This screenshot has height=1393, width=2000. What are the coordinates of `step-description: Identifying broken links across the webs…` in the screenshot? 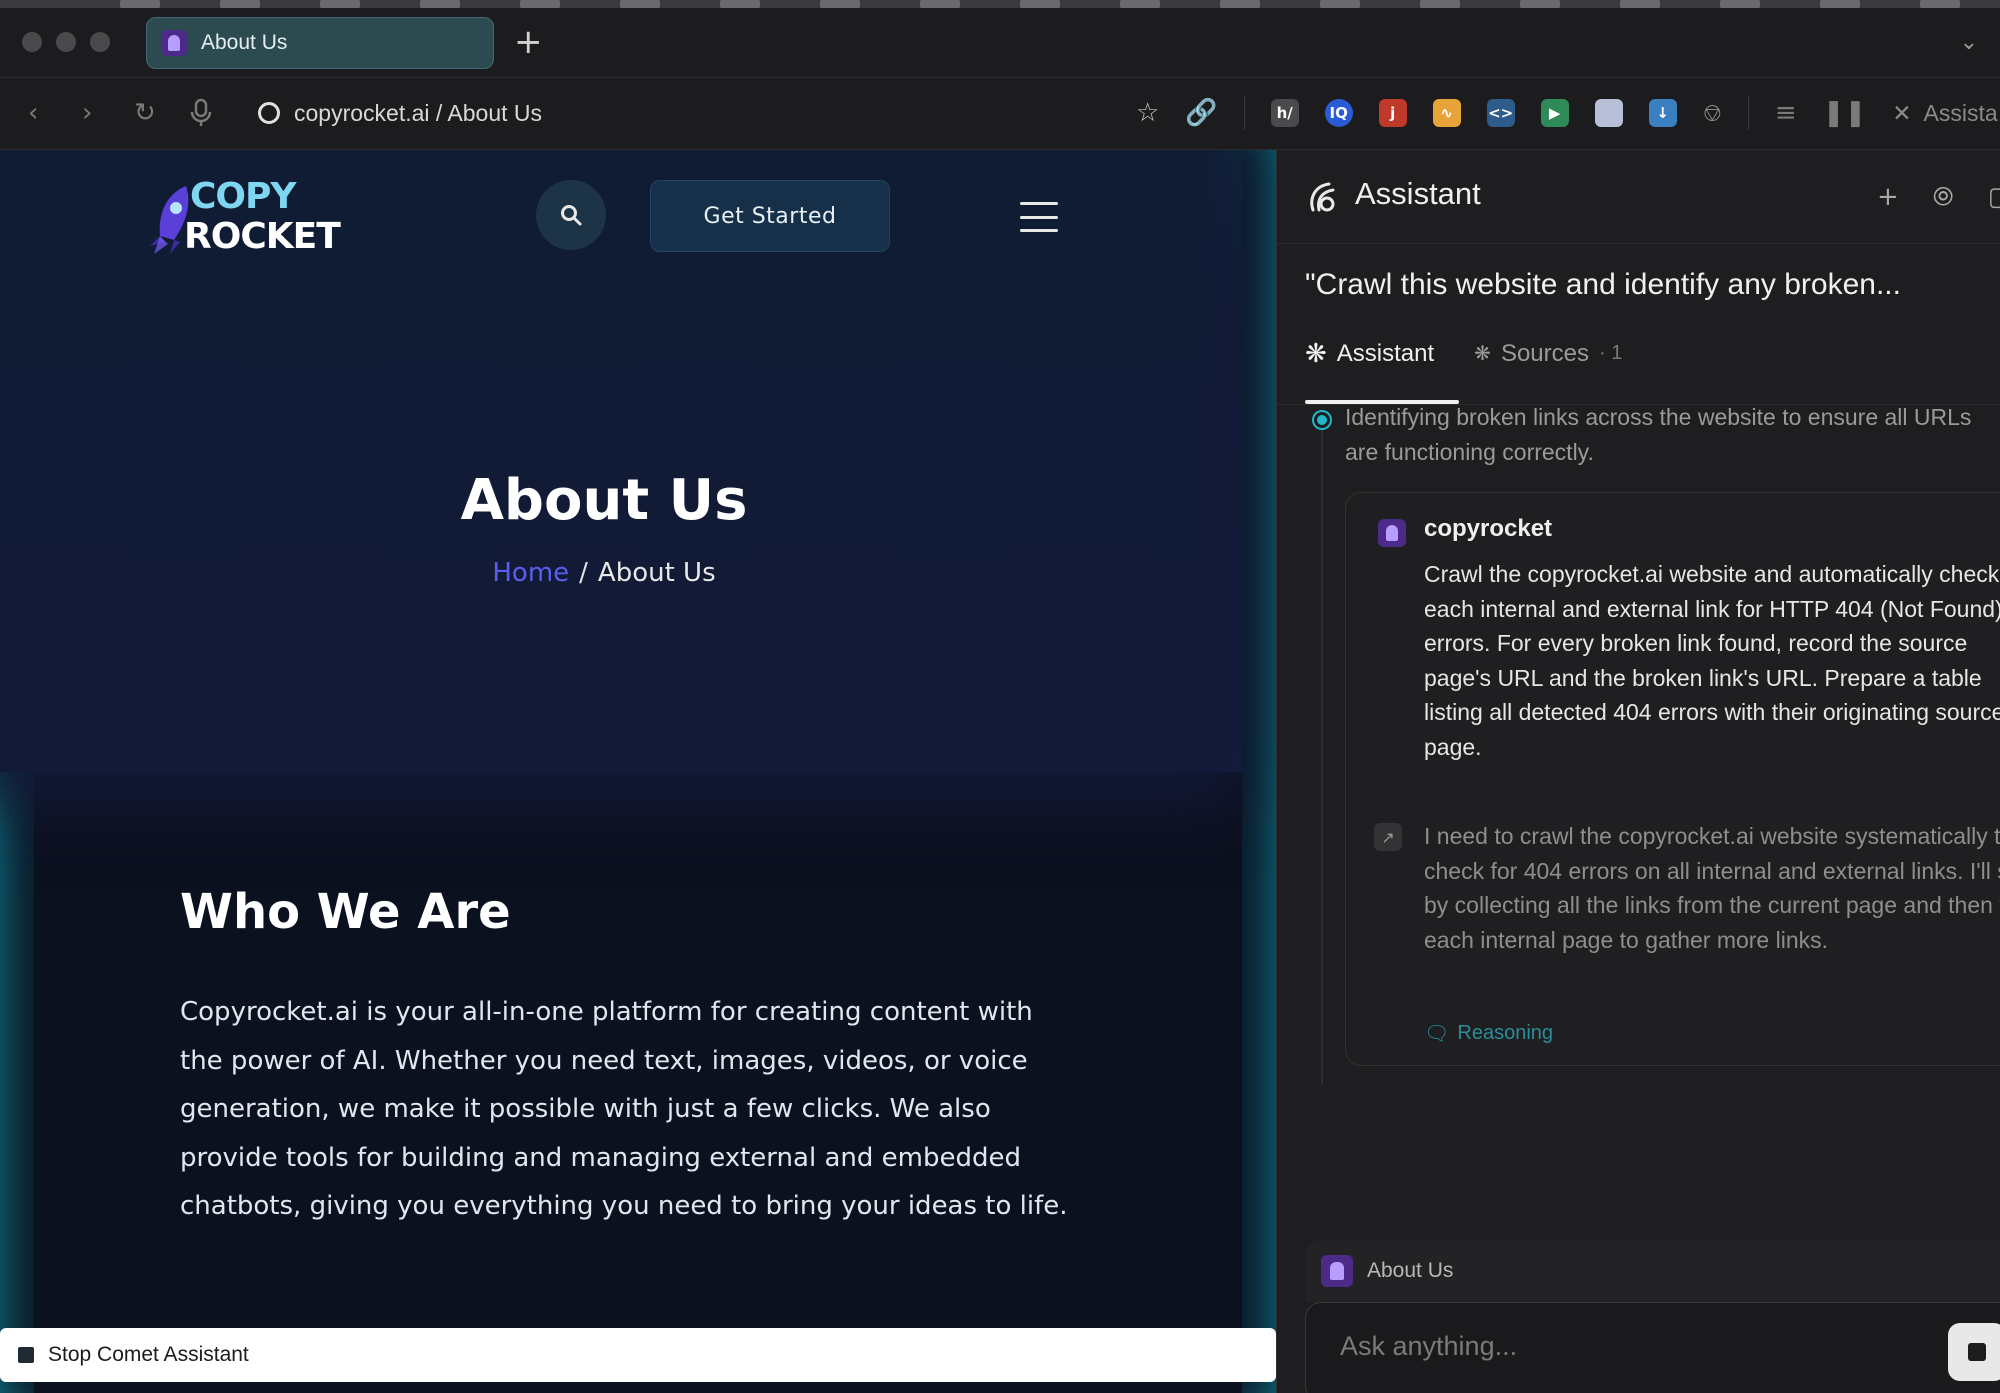 It's located at (1658, 434).